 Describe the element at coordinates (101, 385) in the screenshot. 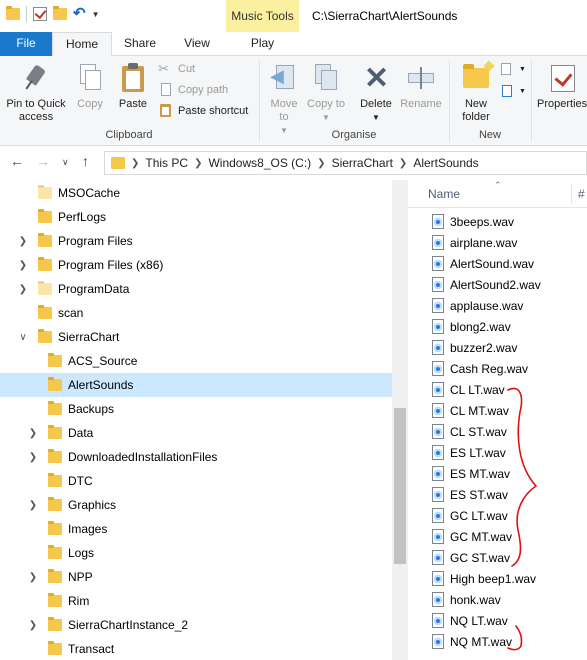

I see `tree-item-label: AlertSounds` at that location.